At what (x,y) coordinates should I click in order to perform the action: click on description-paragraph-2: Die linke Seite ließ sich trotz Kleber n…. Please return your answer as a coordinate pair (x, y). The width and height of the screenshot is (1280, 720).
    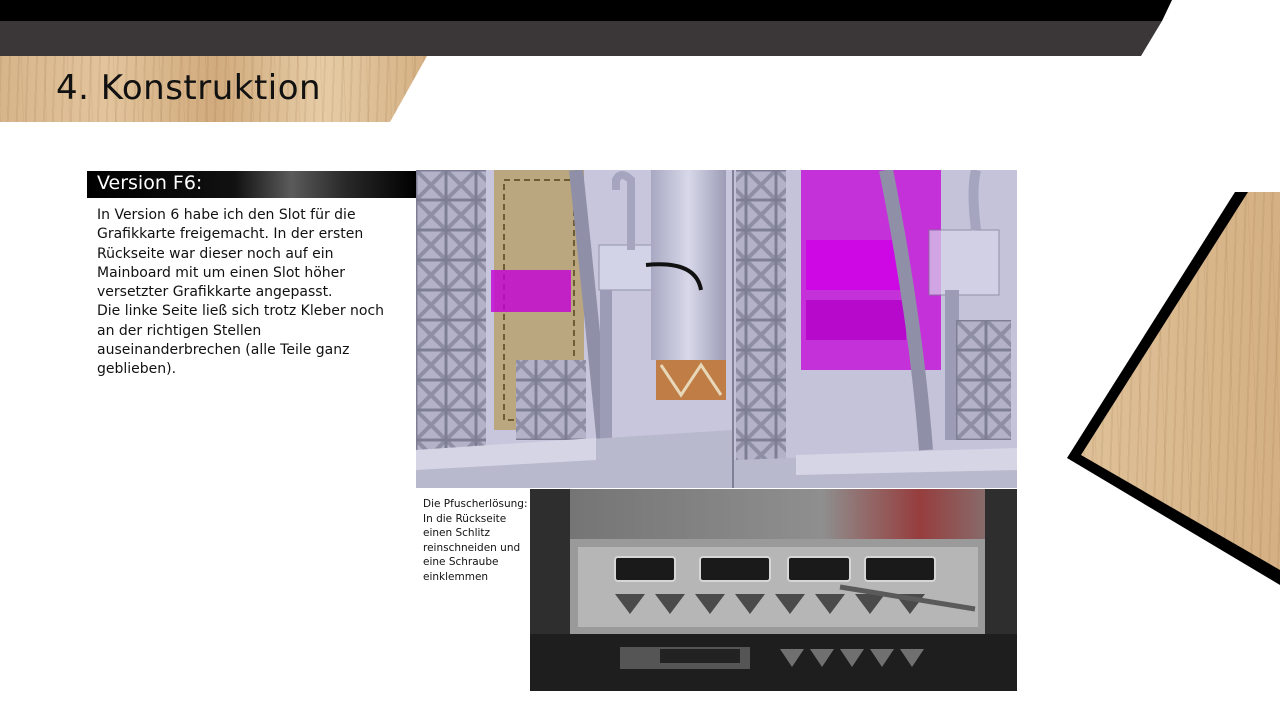
    Looking at the image, I should click on (241, 340).